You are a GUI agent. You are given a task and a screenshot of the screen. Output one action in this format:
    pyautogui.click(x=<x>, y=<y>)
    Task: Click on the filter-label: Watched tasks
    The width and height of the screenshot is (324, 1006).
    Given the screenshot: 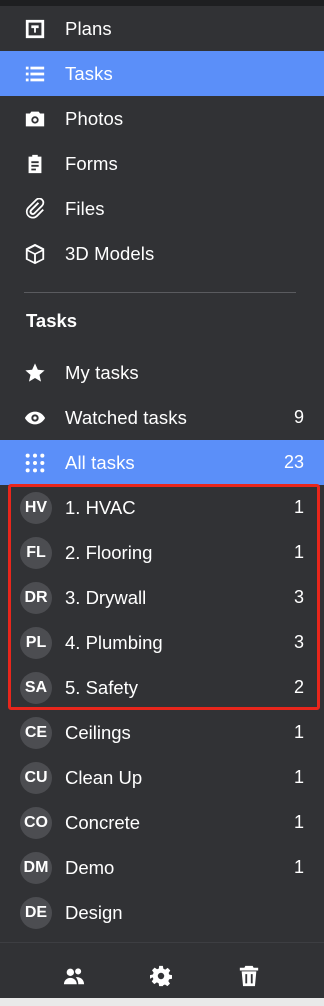 What is the action you would take?
    pyautogui.click(x=126, y=417)
    